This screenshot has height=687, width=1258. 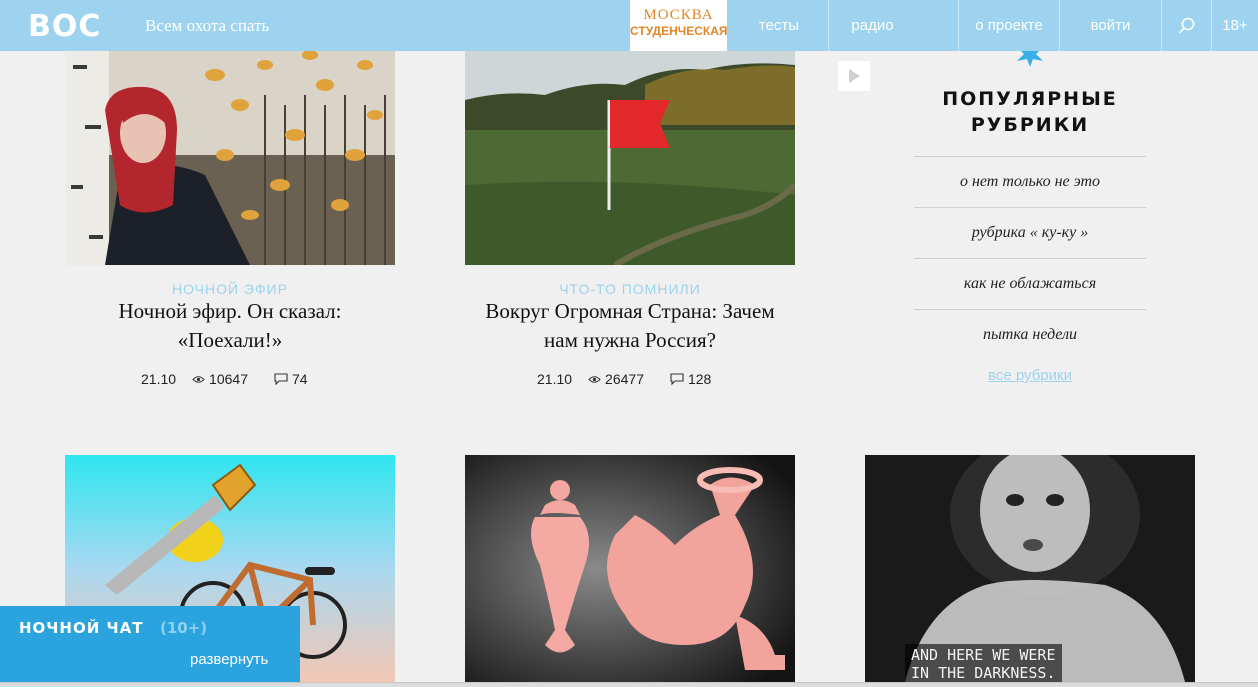 What do you see at coordinates (64, 27) in the screenshot?
I see `site-logo: ВОС` at bounding box center [64, 27].